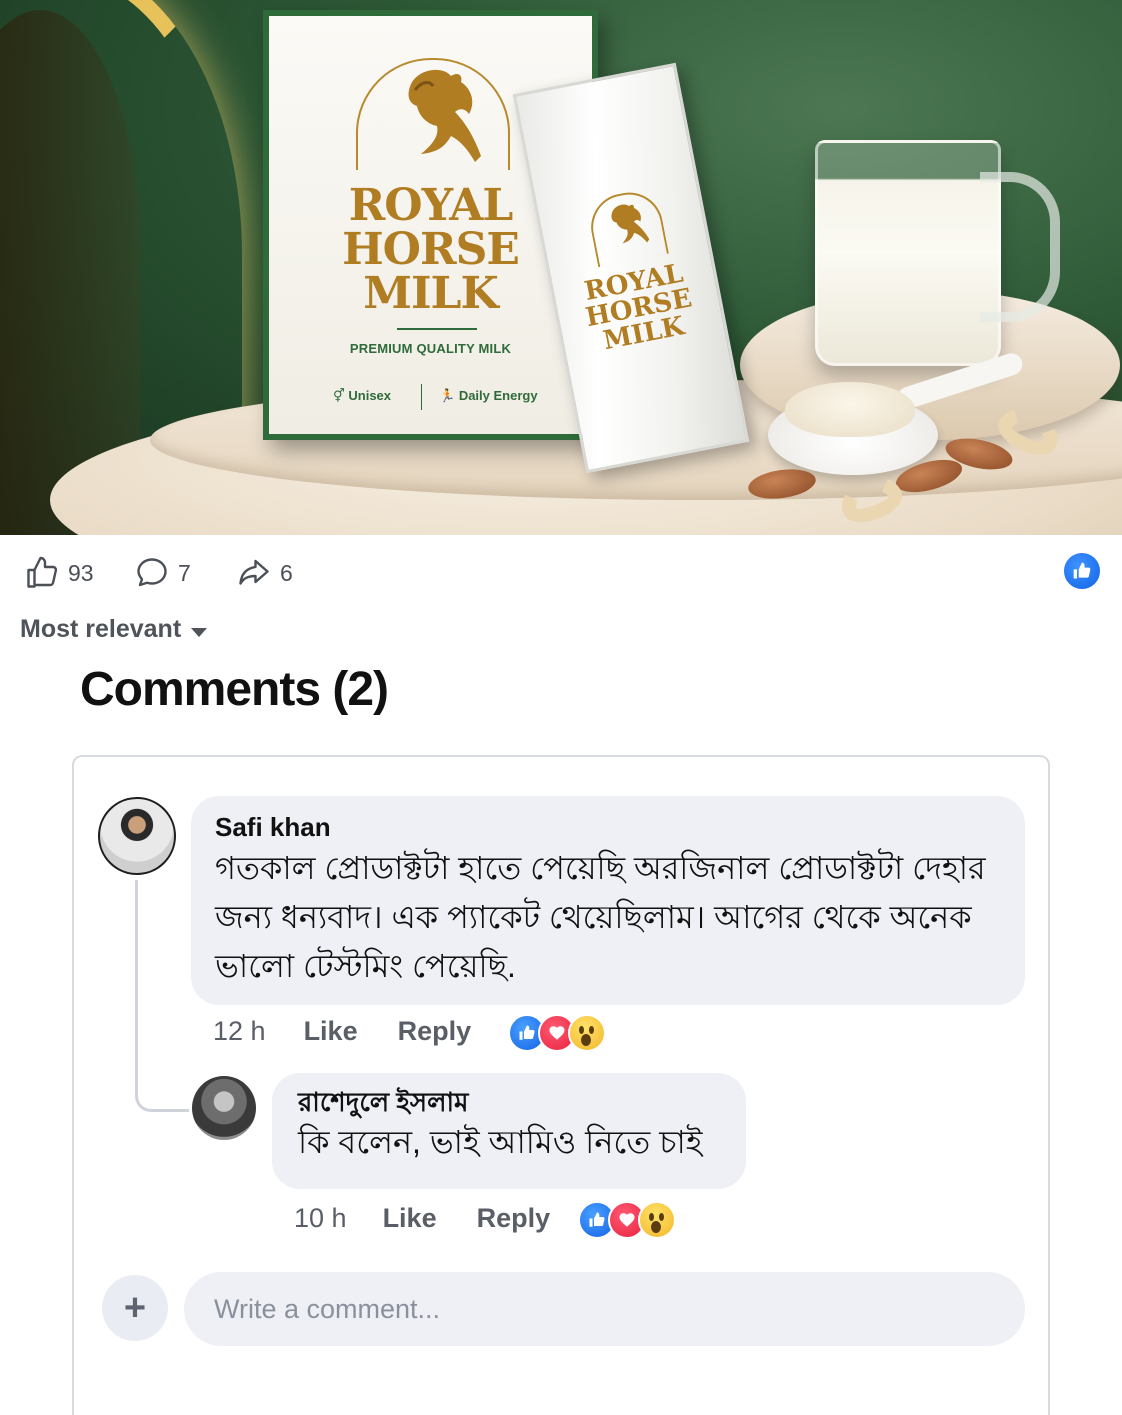  I want to click on caret-down-icon, so click(199, 632).